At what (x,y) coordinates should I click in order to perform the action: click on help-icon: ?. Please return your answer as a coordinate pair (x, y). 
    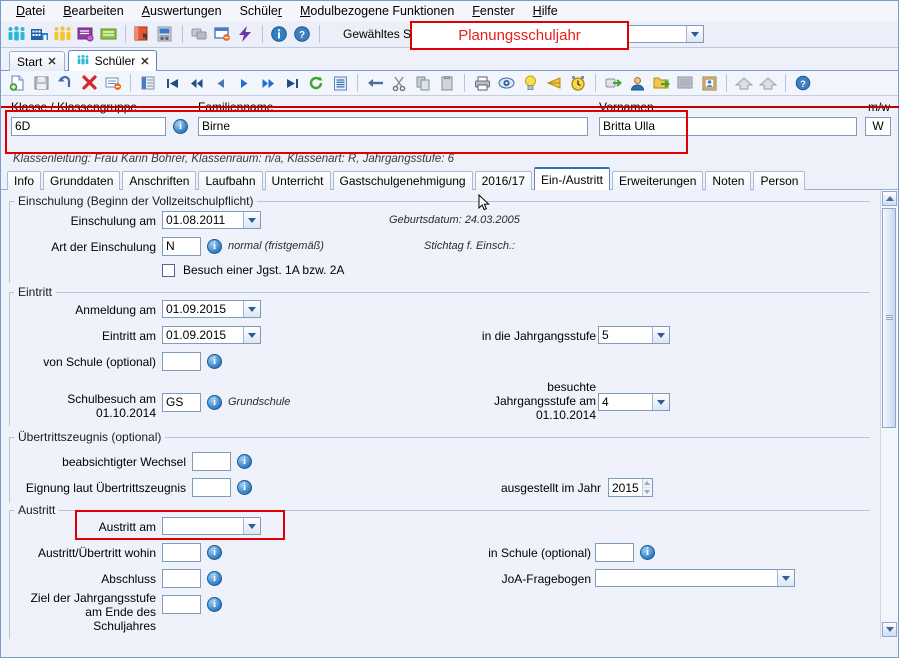
    Looking at the image, I should click on (302, 34).